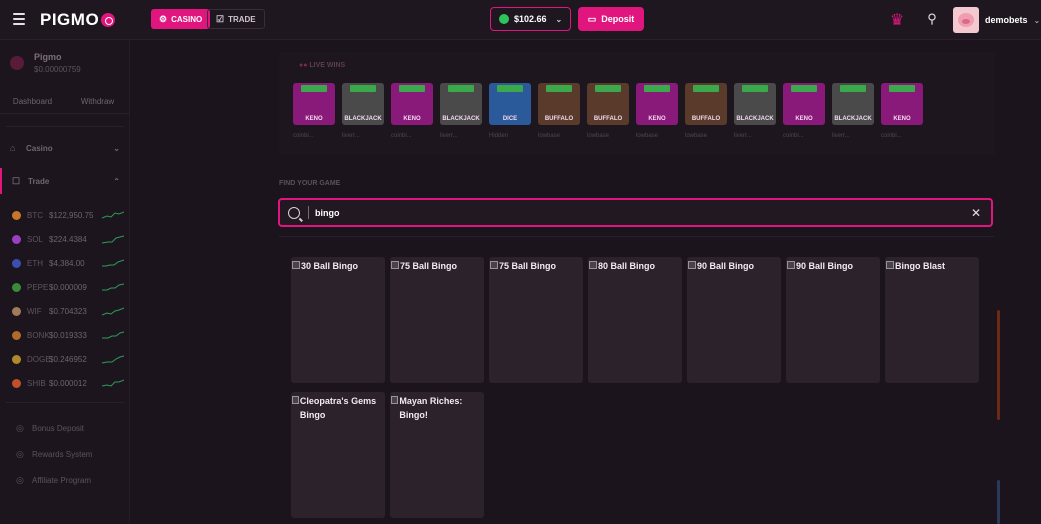  I want to click on balance-value: $102.66, so click(530, 19).